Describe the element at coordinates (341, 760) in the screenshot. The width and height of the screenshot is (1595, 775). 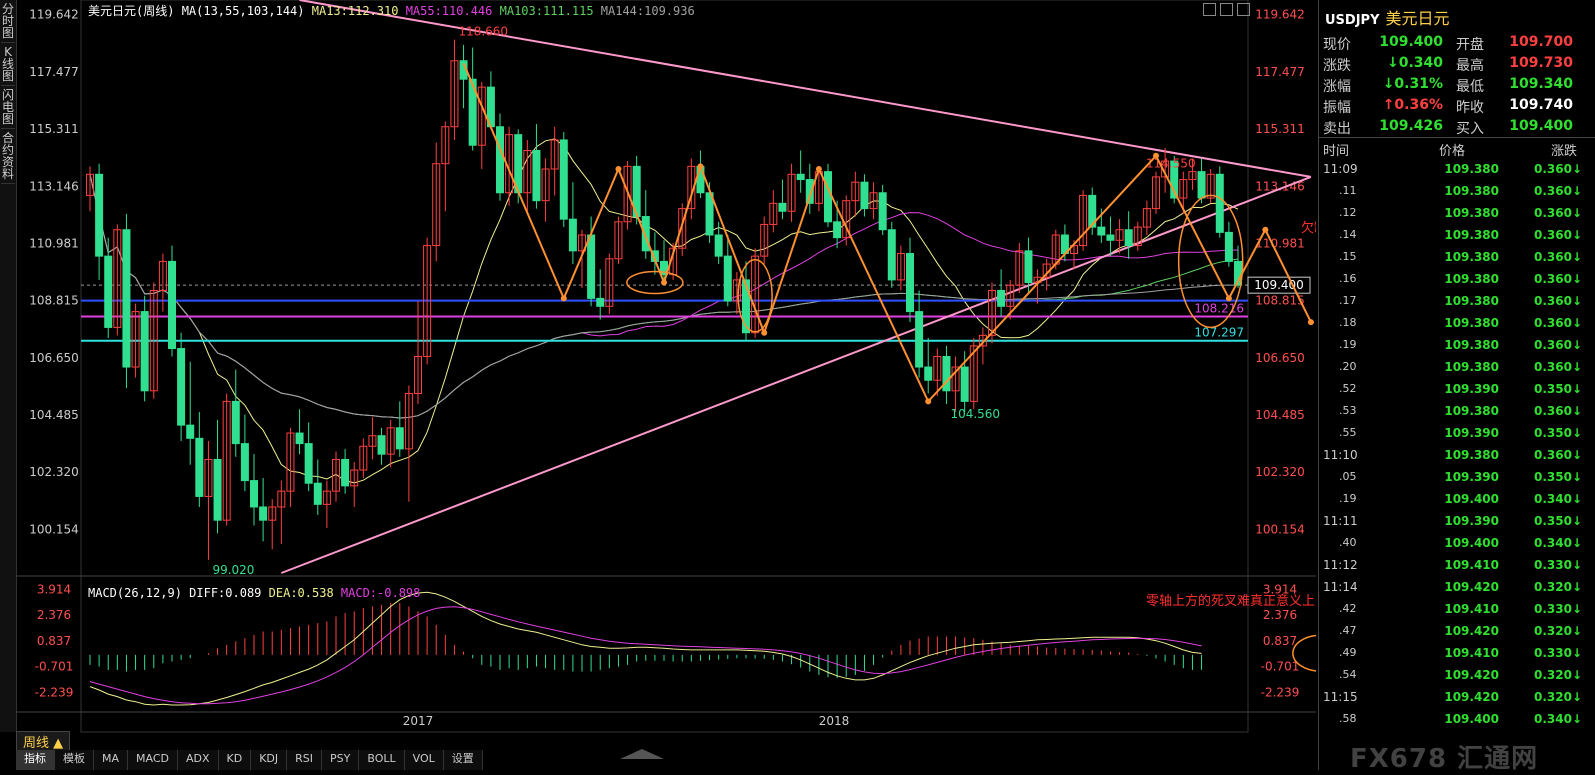
I see `tab-psy: PSY` at that location.